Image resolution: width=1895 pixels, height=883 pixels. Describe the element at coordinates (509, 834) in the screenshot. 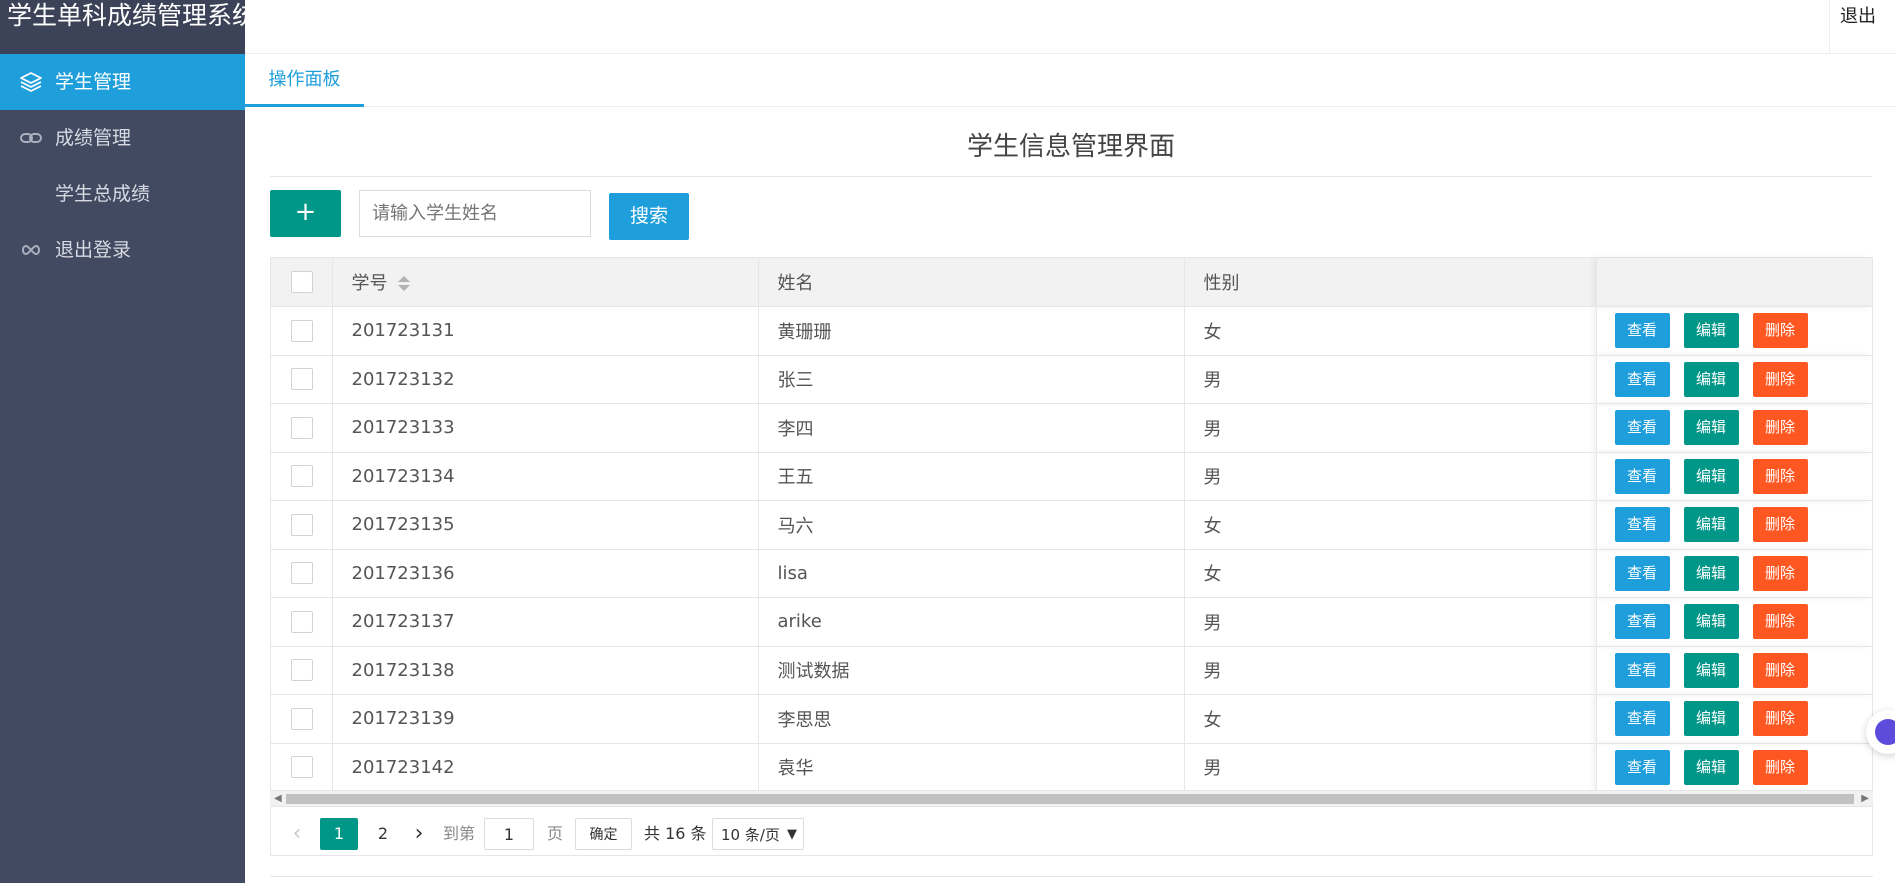

I see `goto-page-input: 1` at that location.